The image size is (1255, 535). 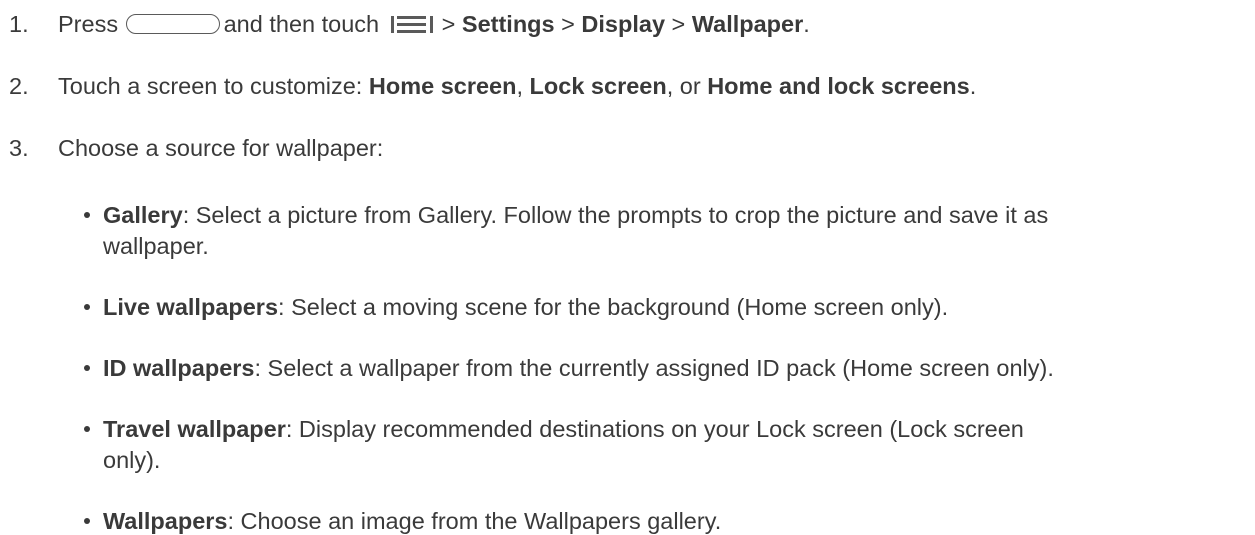 What do you see at coordinates (523, 86) in the screenshot?
I see `comma: ,` at bounding box center [523, 86].